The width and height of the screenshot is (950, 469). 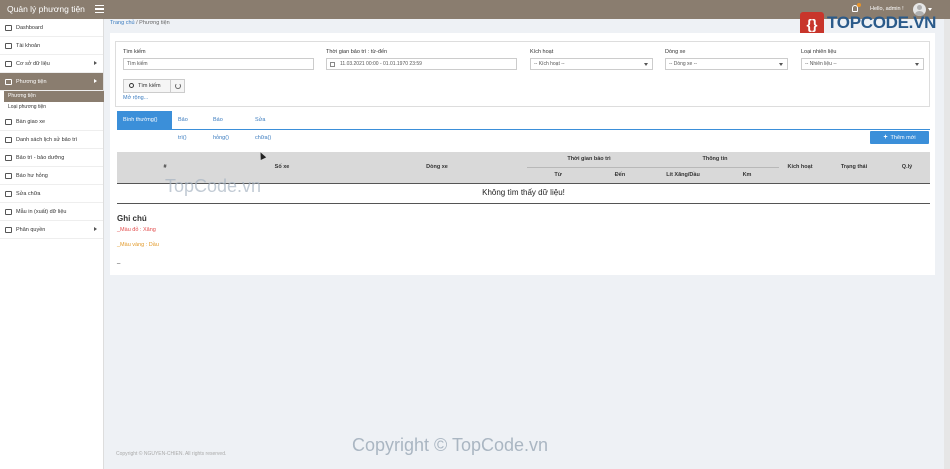 I want to click on date-range-input: 11.03.2021 00:00 - 01.01.1970 23:59, so click(x=421, y=64).